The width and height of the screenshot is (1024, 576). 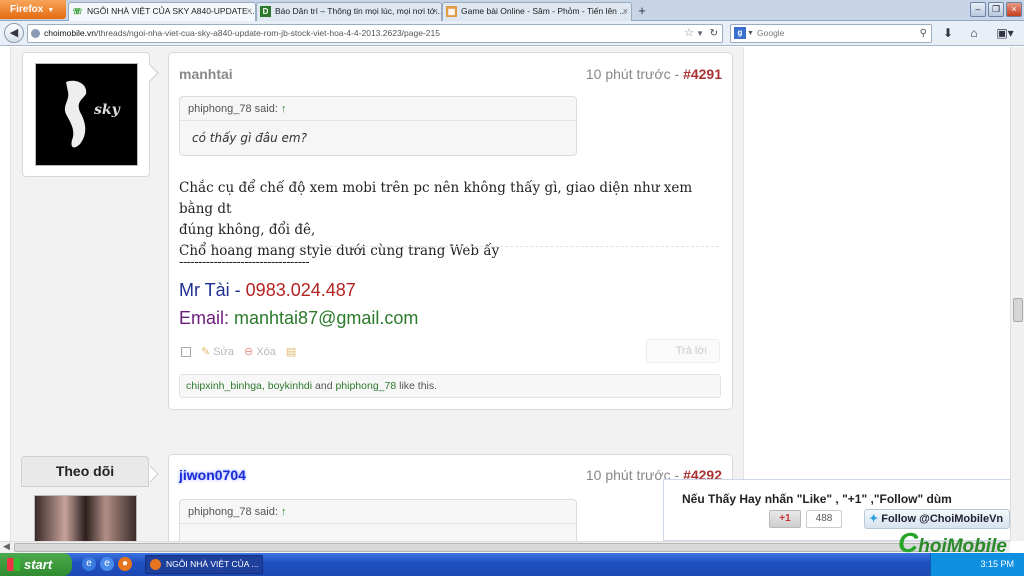 I want to click on new-tab-button: +, so click(x=642, y=11).